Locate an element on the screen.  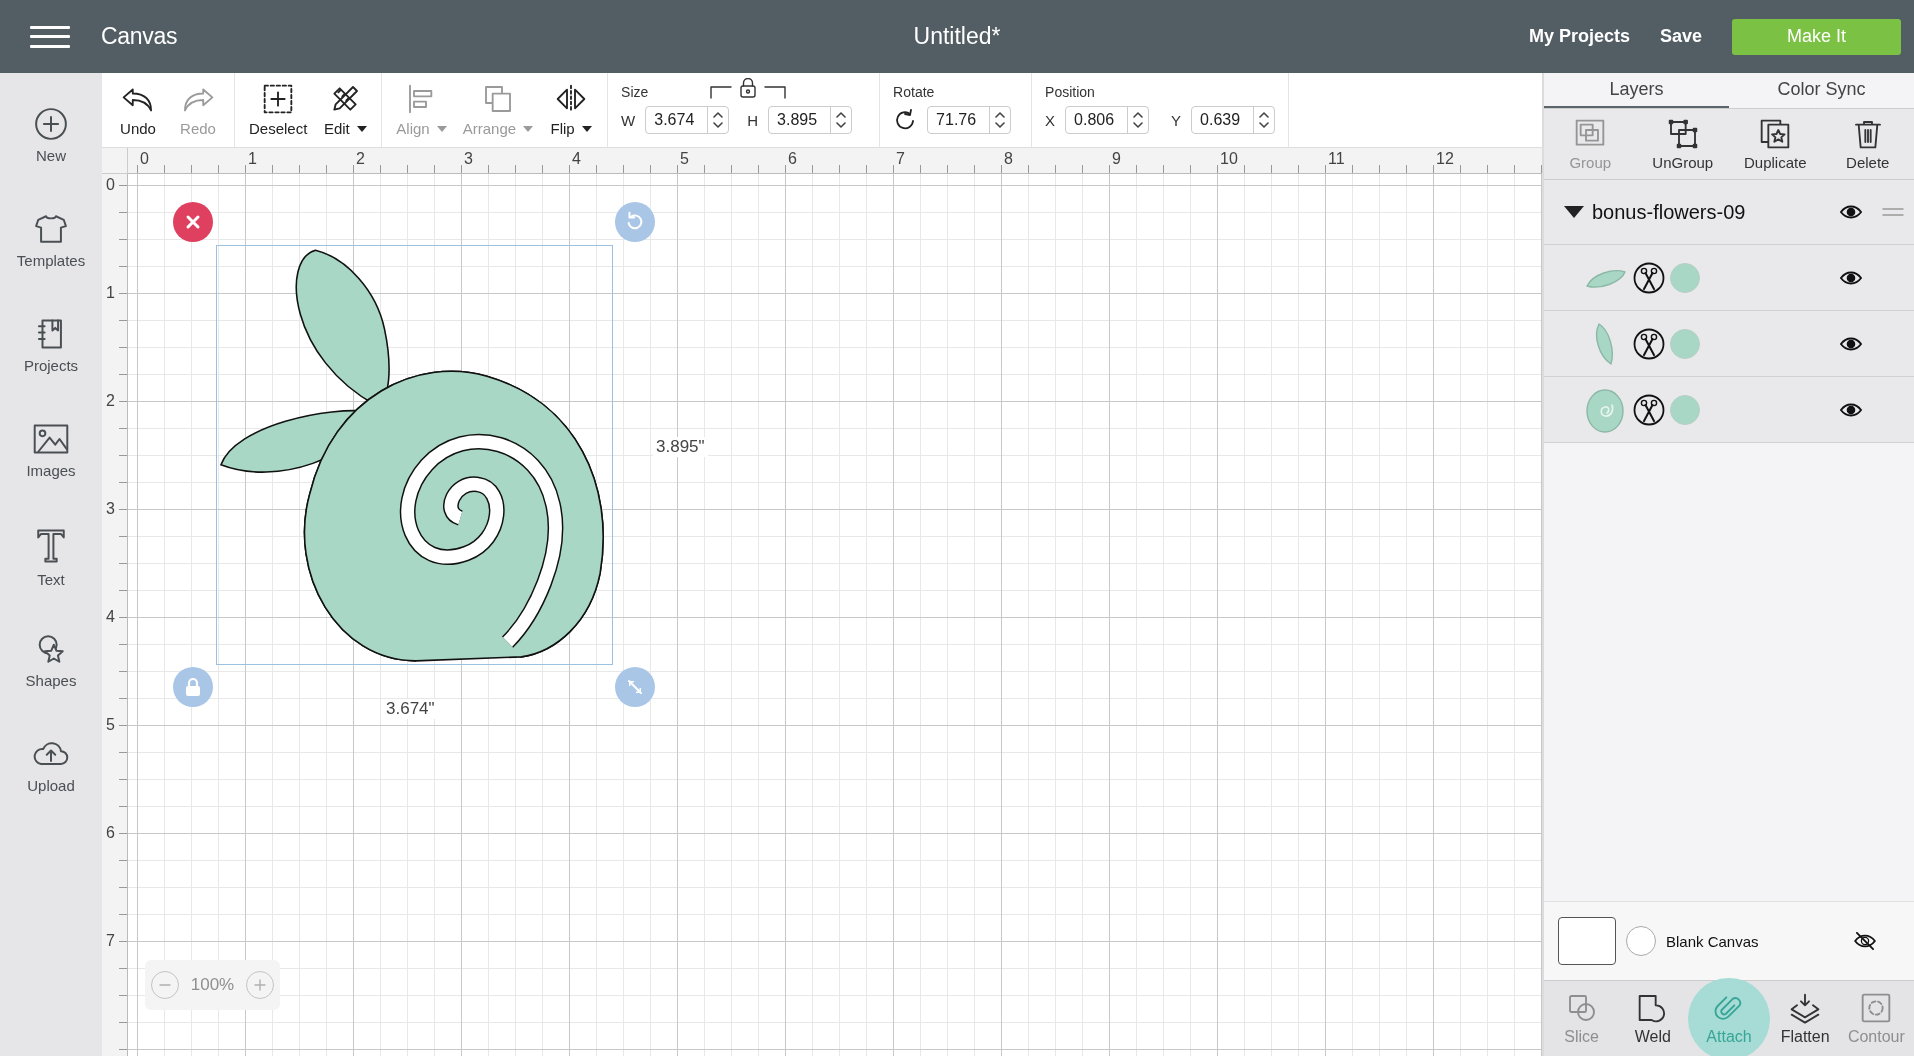
sidebar-item: Shapes is located at coordinates (51, 678).